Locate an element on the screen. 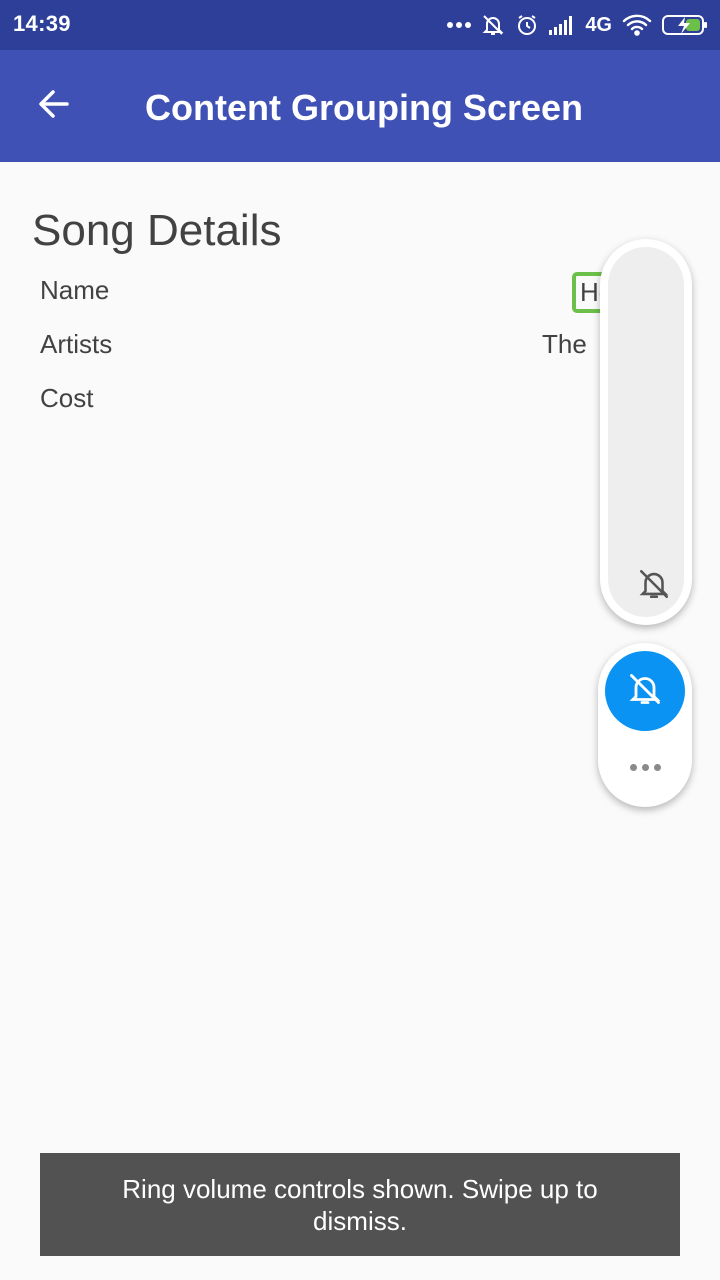 This screenshot has width=720, height=1280. name-label: Name is located at coordinates (75, 290).